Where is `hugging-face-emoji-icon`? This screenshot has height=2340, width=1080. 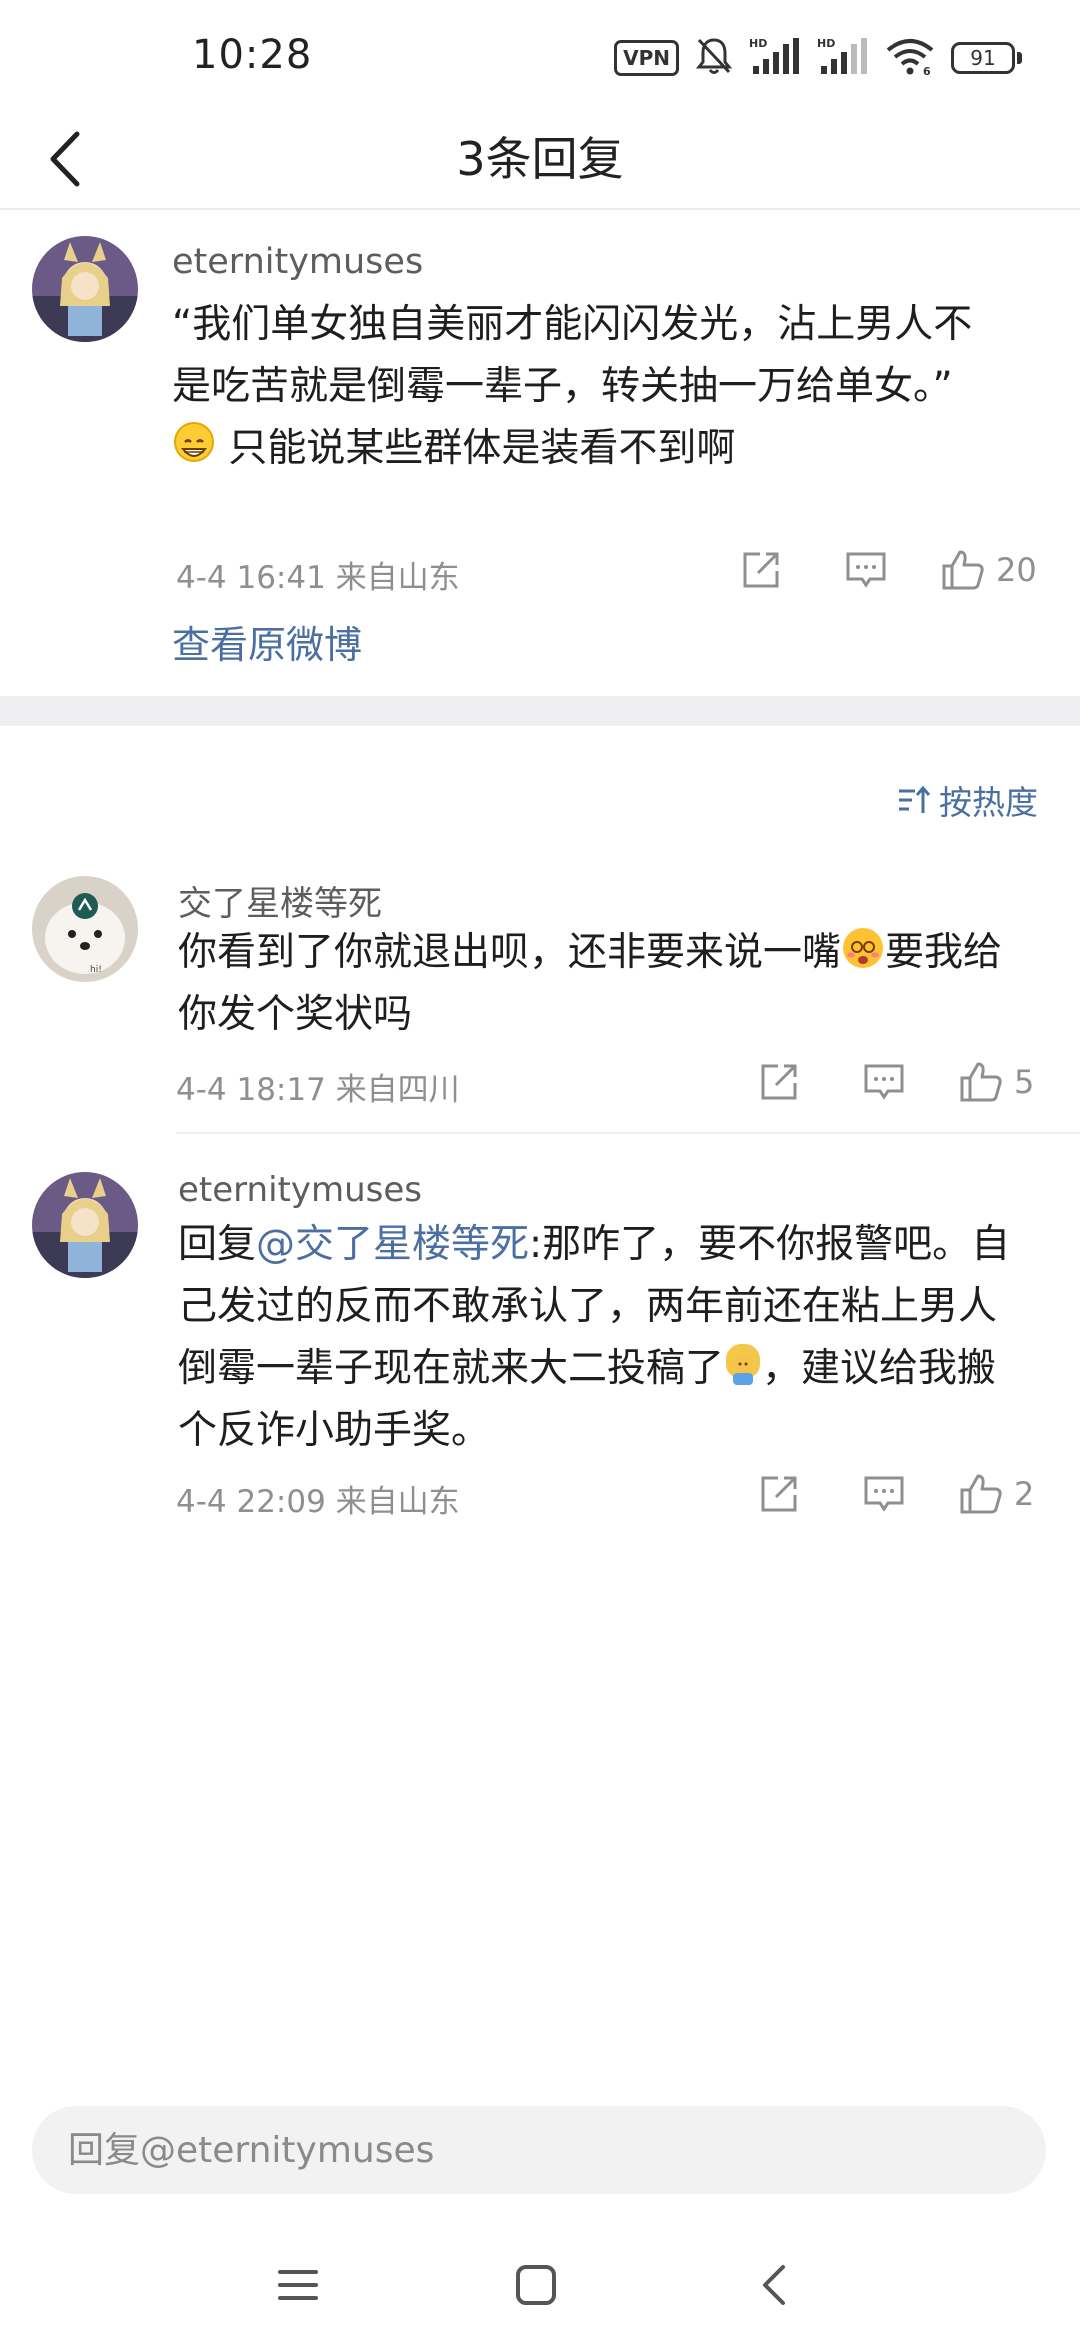 hugging-face-emoji-icon is located at coordinates (743, 1364).